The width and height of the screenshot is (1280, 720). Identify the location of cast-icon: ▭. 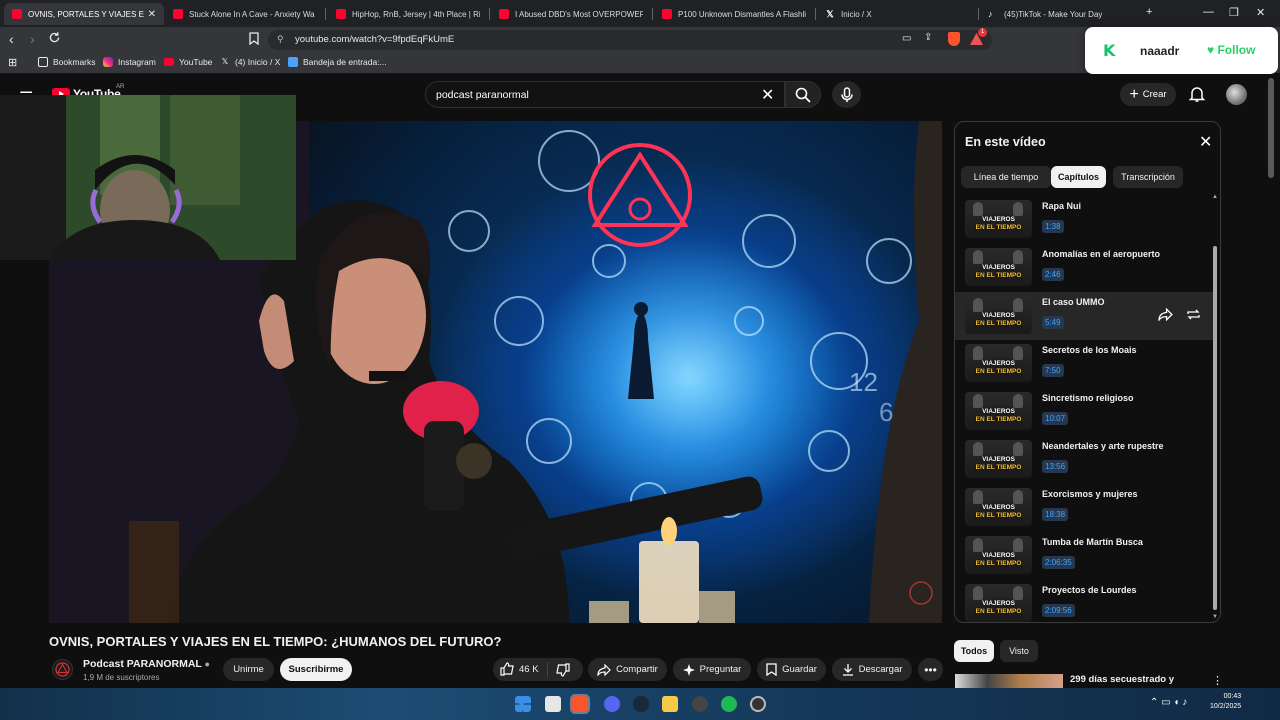
(906, 38).